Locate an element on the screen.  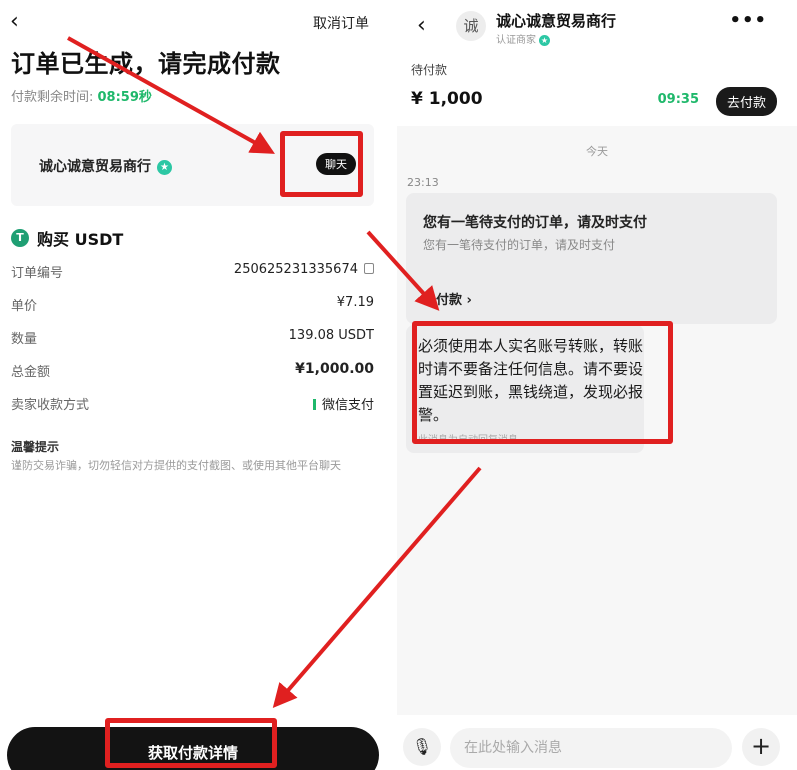
arrow-to-pay-details is located at coordinates (377, 587).